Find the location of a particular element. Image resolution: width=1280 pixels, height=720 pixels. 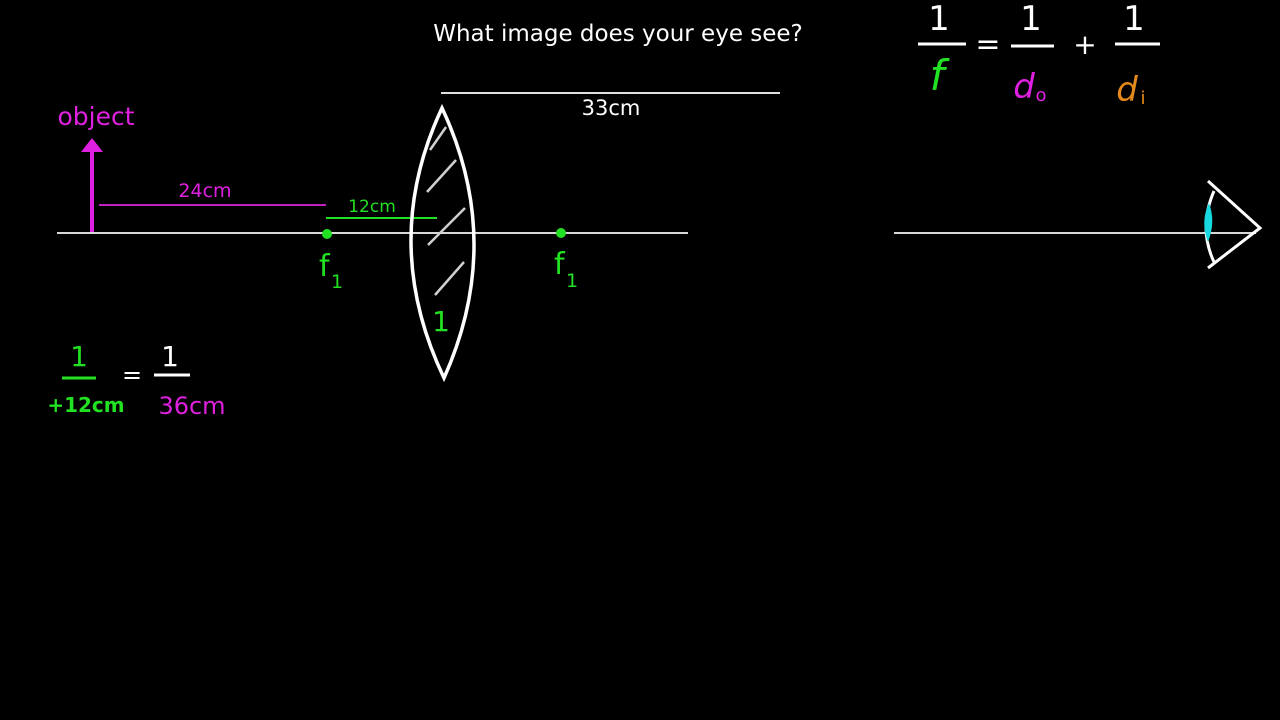

lens-eq-denominator-f: f is located at coordinates (940, 75).